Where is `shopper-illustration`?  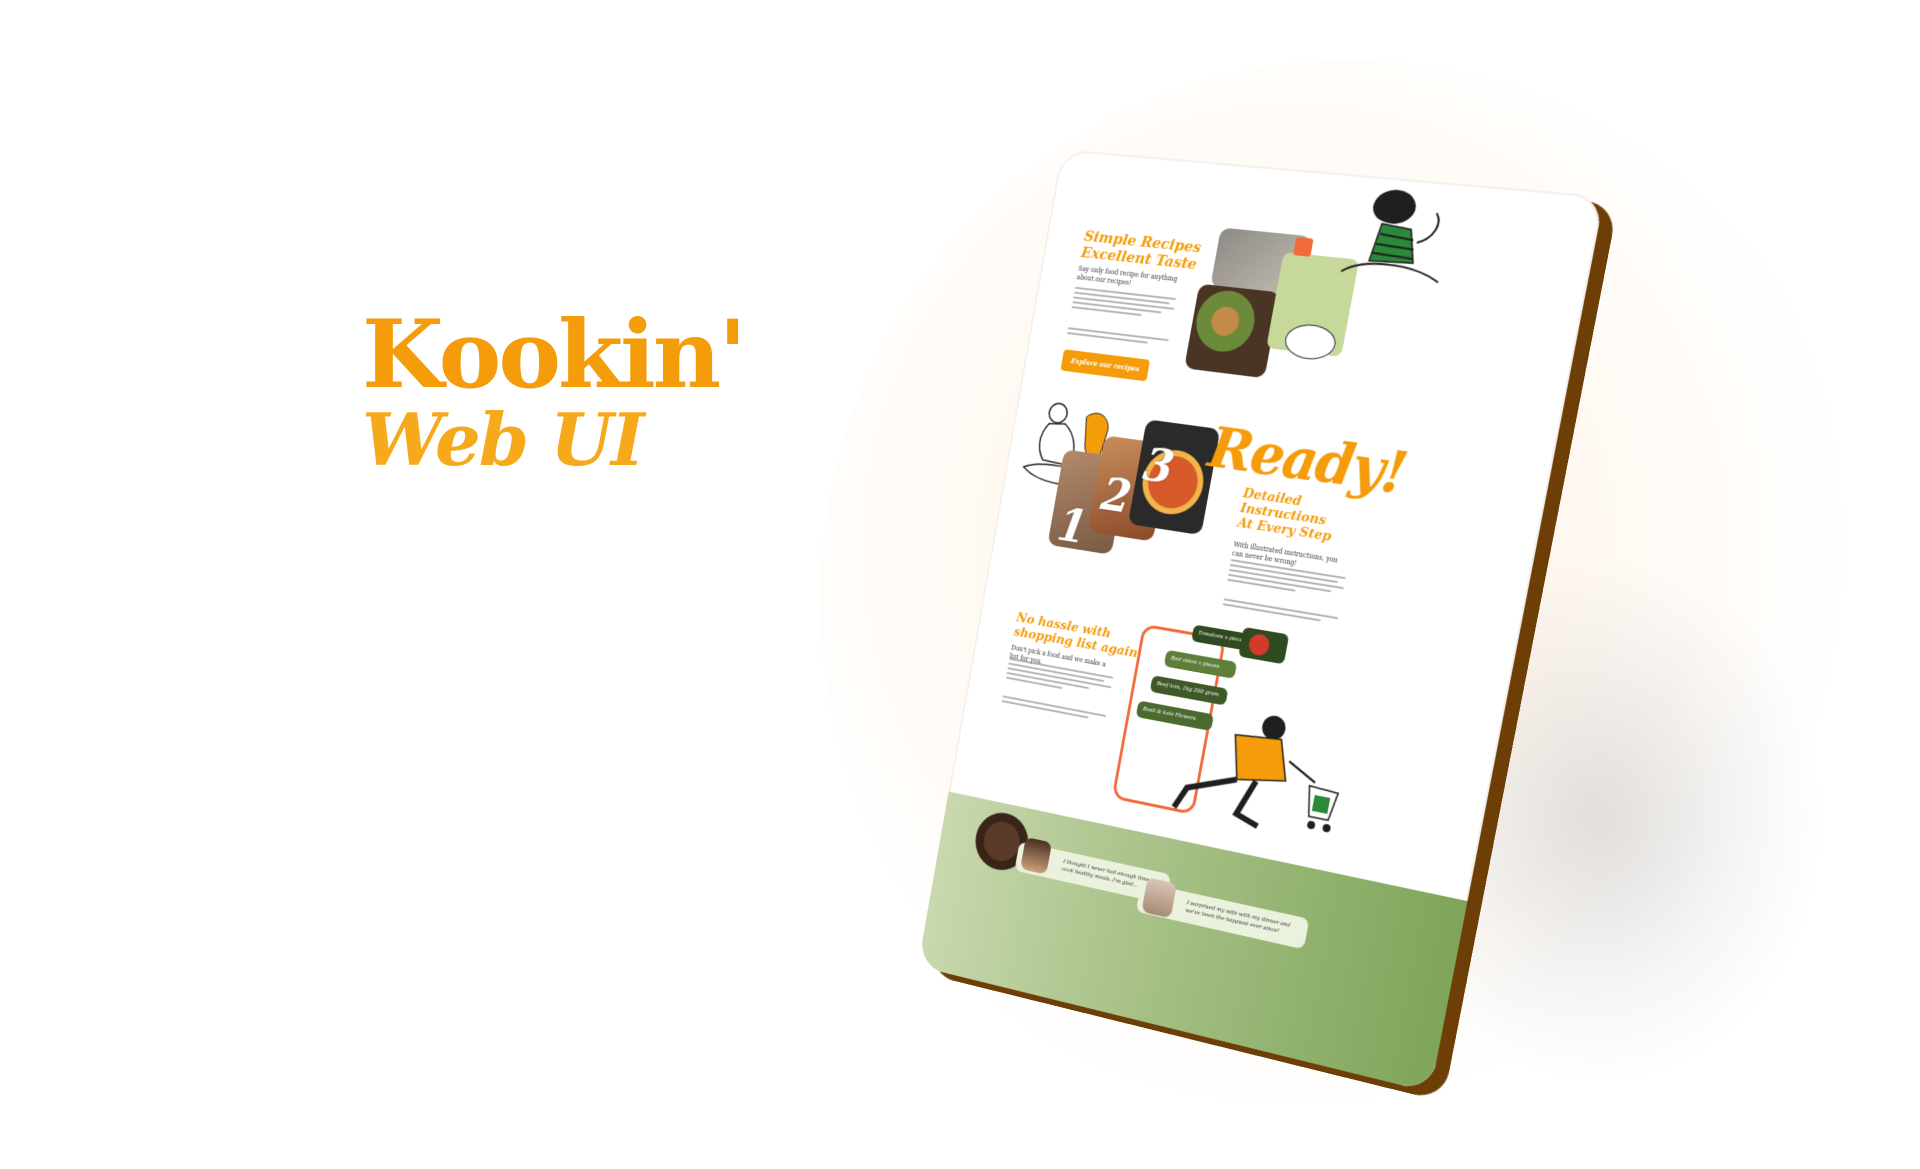
shopper-illustration is located at coordinates (1250, 770).